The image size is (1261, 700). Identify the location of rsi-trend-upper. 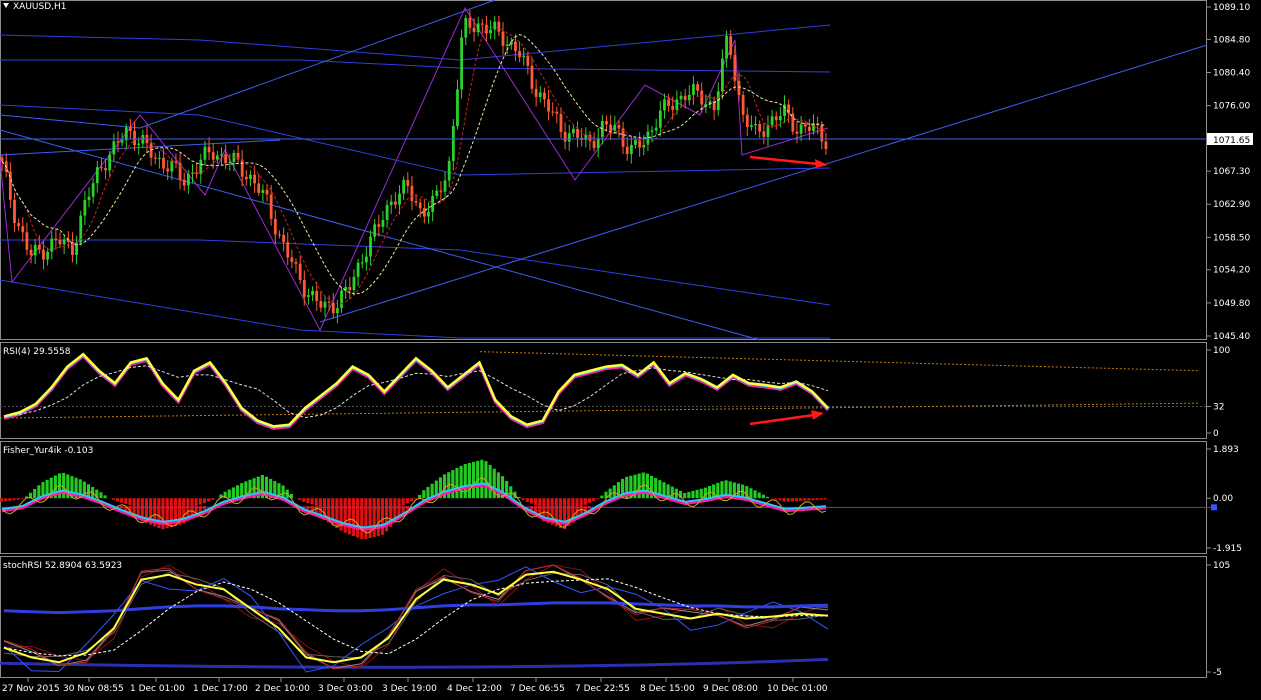
(840, 361).